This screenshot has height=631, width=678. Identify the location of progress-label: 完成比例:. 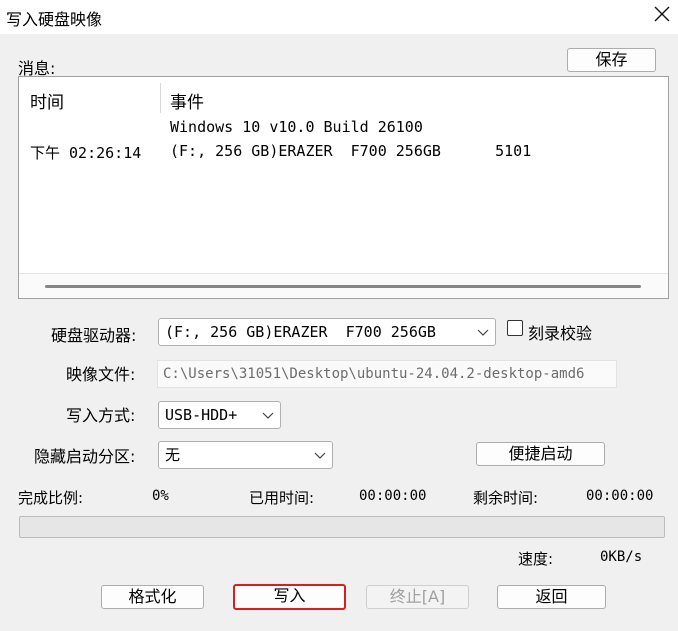
(51, 498).